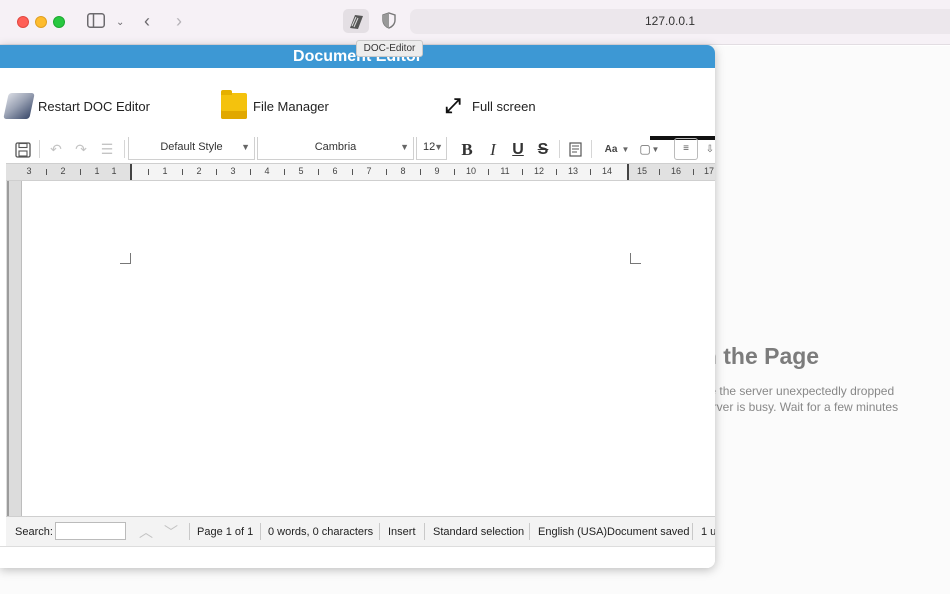  Describe the element at coordinates (171, 532) in the screenshot. I see `search-next-icon: ﹀` at that location.